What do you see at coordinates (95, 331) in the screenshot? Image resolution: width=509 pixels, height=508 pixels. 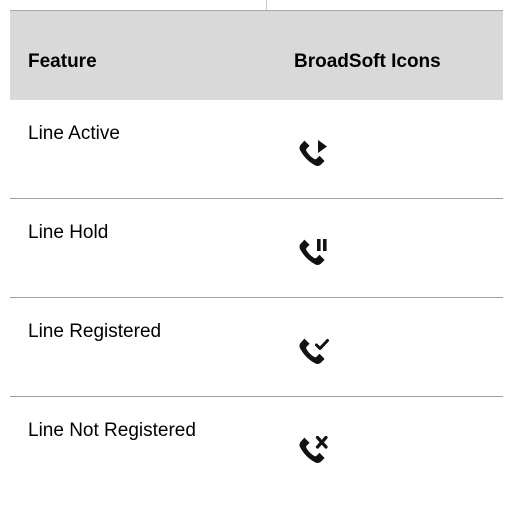 I see `feature-label-line-registered: Line Registered` at bounding box center [95, 331].